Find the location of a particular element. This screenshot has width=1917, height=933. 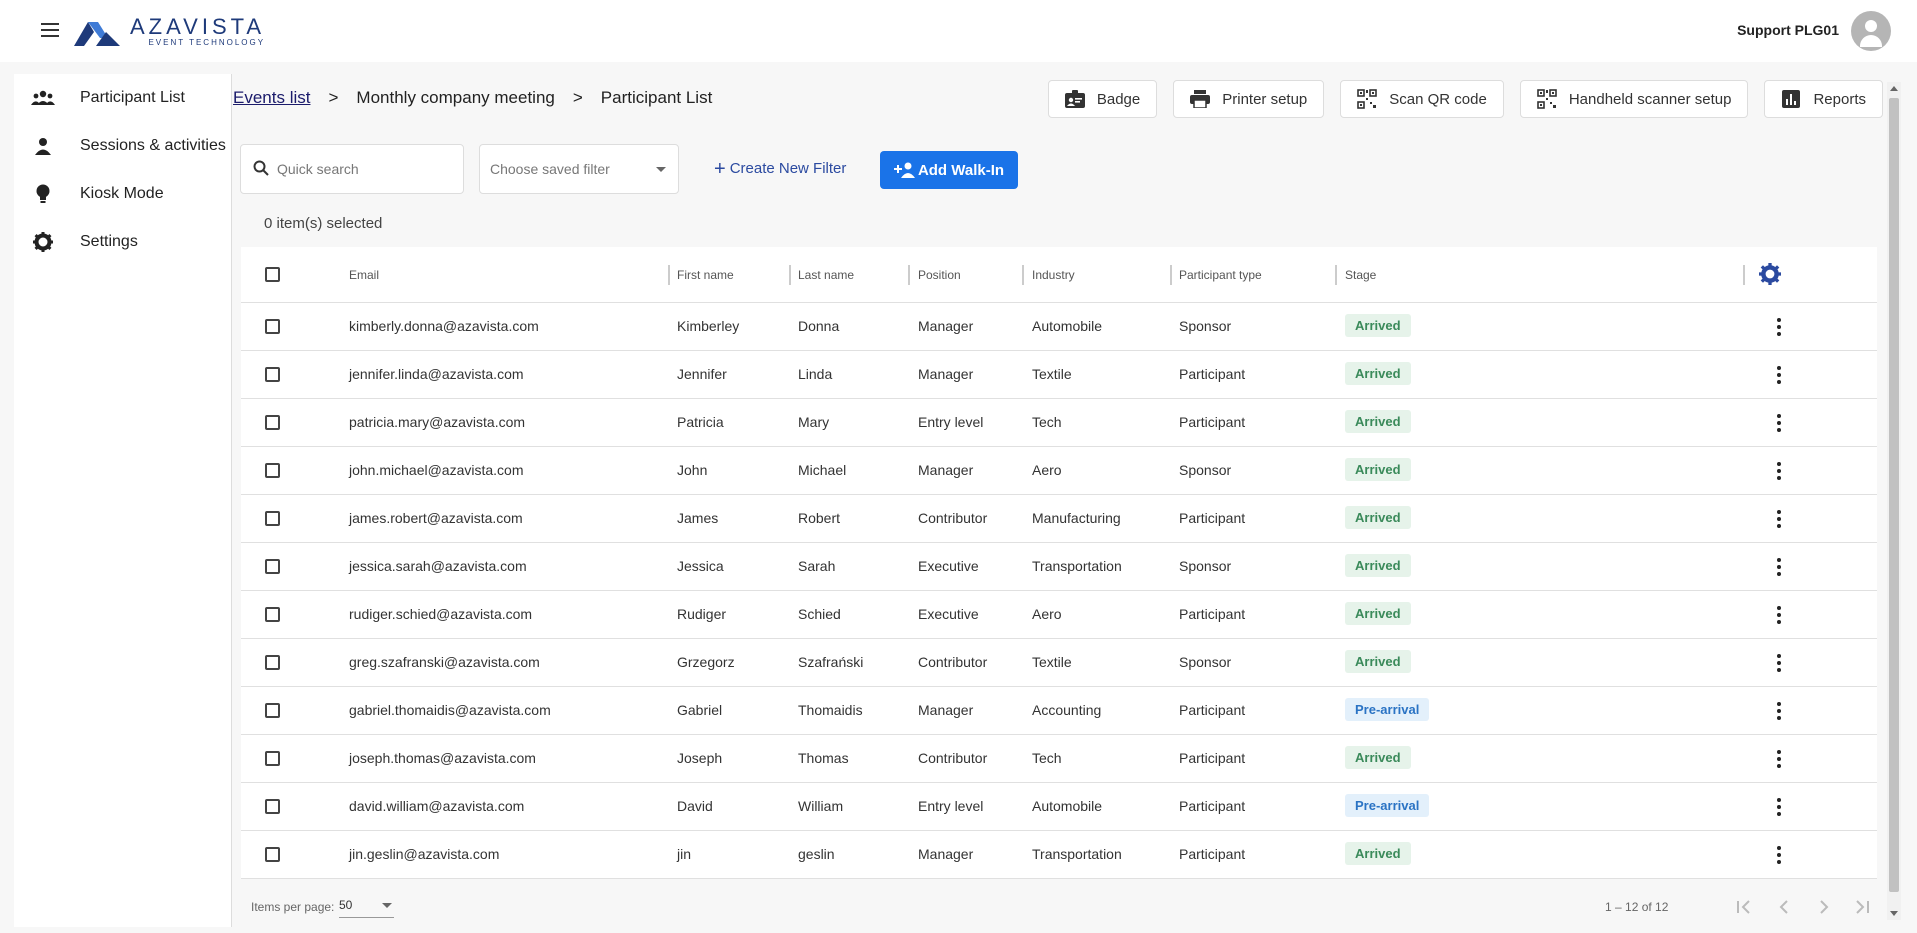

scan-qr-button: Scan QR code is located at coordinates (1422, 99).